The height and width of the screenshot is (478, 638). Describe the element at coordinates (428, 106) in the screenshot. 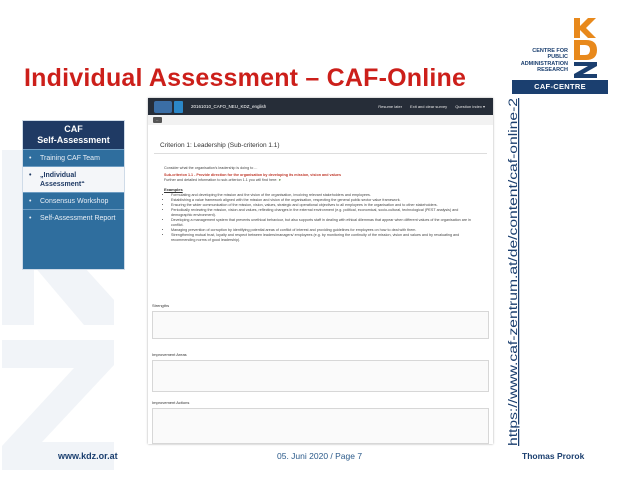

I see `exit-clear-survey-link: Exit and clear survey` at that location.